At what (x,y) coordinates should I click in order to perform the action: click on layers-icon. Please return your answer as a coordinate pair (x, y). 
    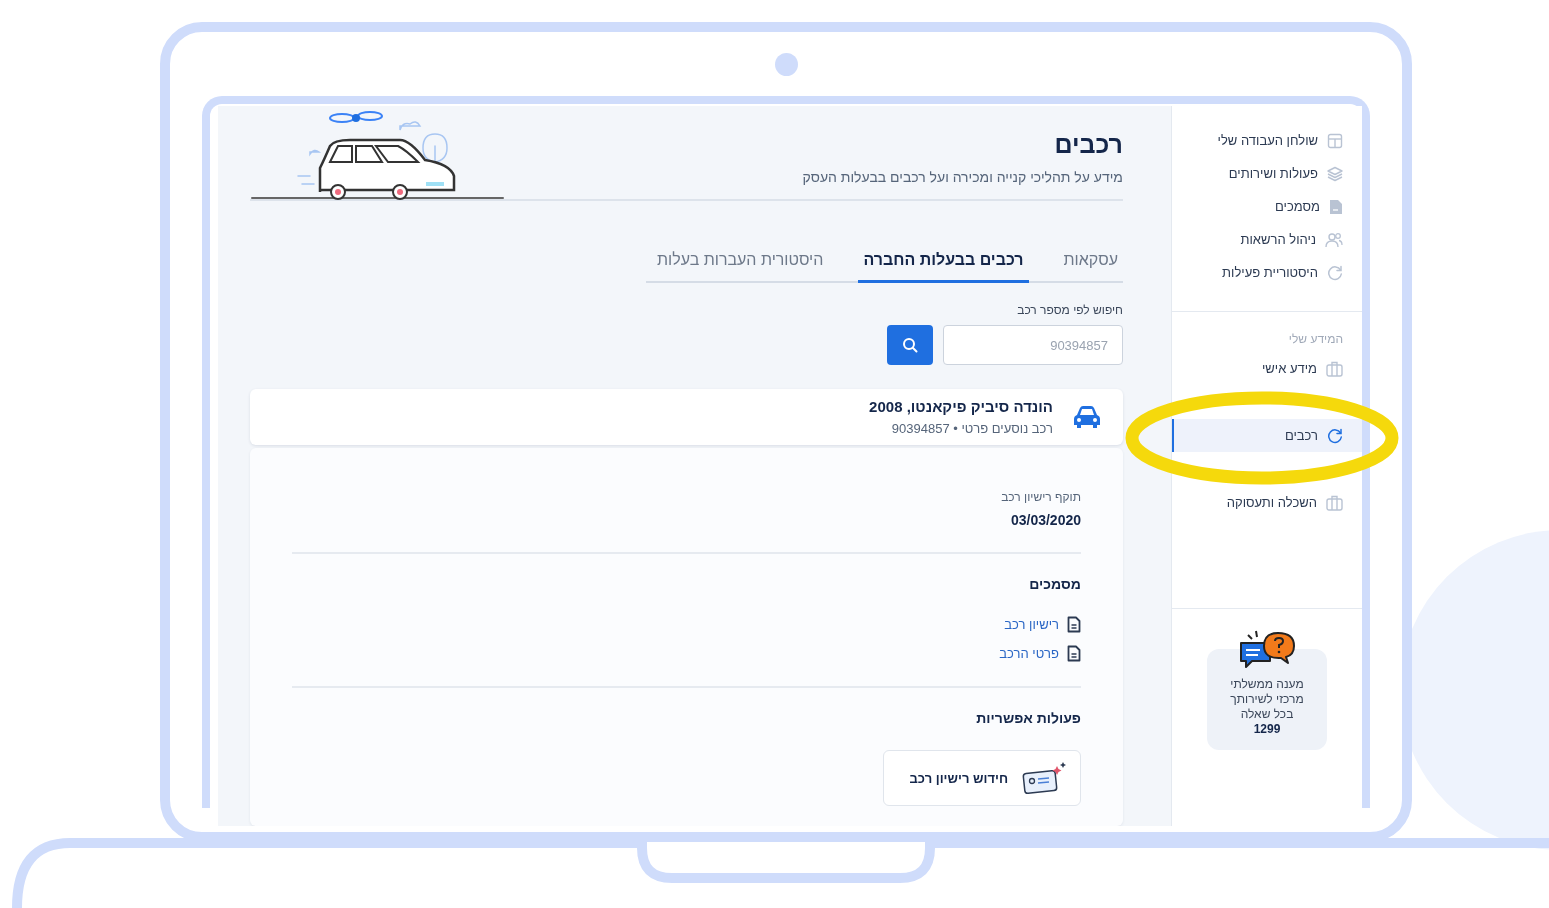
    Looking at the image, I should click on (1335, 173).